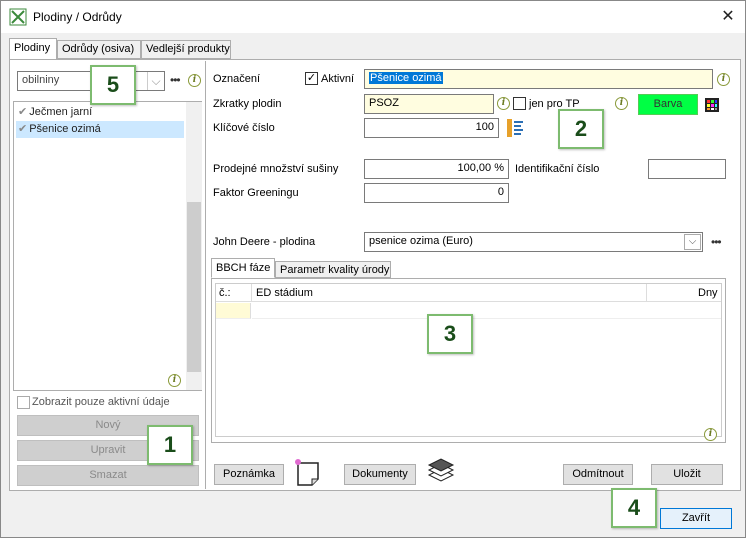 The image size is (746, 538). Describe the element at coordinates (338, 79) in the screenshot. I see `active-label: Aktivní` at that location.